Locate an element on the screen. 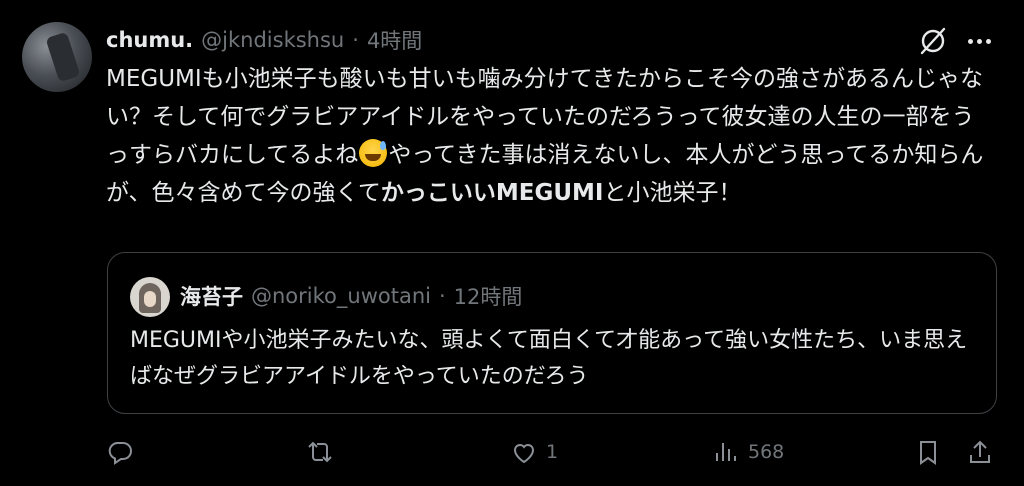 This screenshot has height=486, width=1024. bookmark-icon is located at coordinates (928, 453).